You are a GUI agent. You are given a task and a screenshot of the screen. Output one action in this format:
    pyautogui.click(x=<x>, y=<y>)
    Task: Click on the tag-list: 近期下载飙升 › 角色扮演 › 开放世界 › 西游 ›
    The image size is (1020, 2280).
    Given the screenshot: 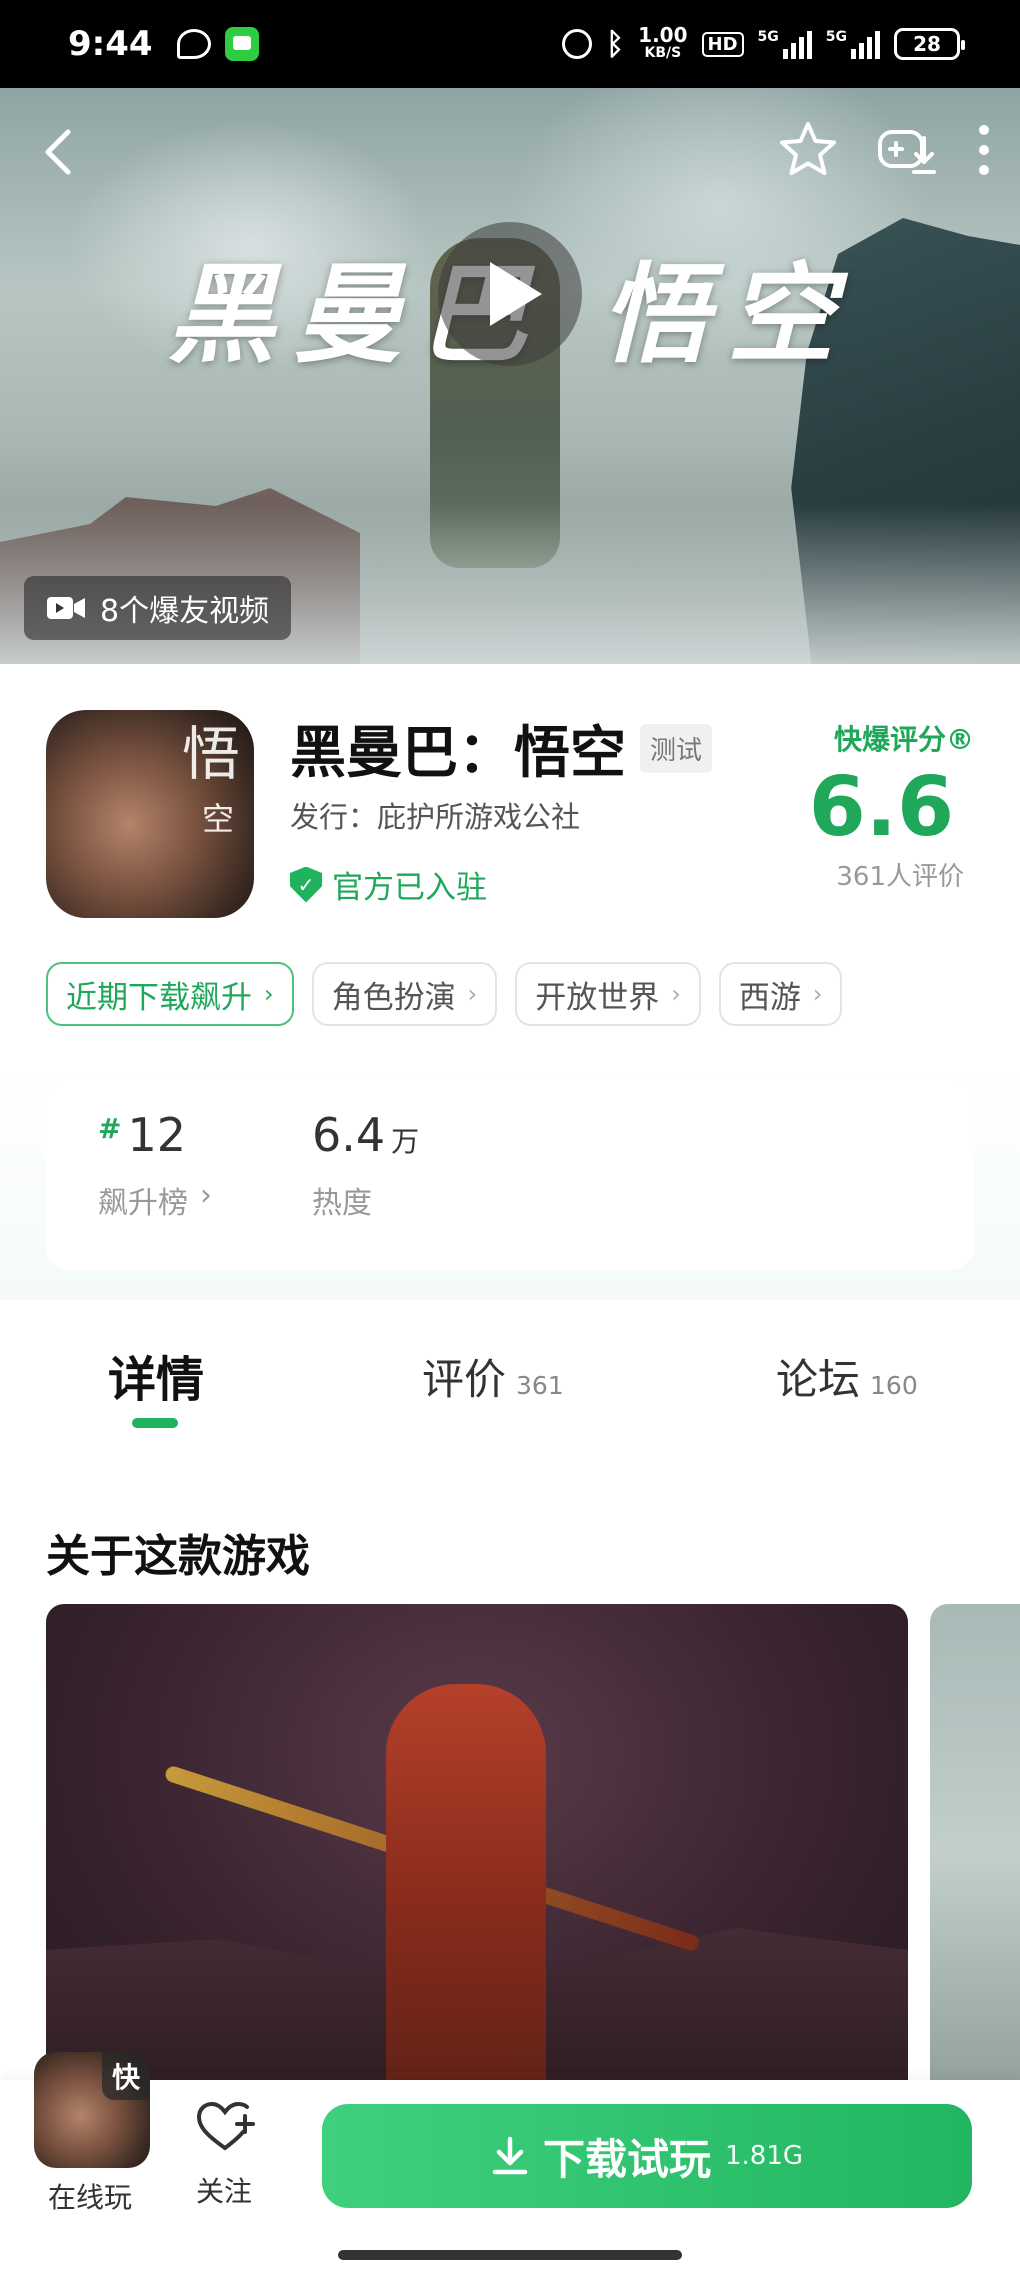 What is the action you would take?
    pyautogui.click(x=444, y=994)
    